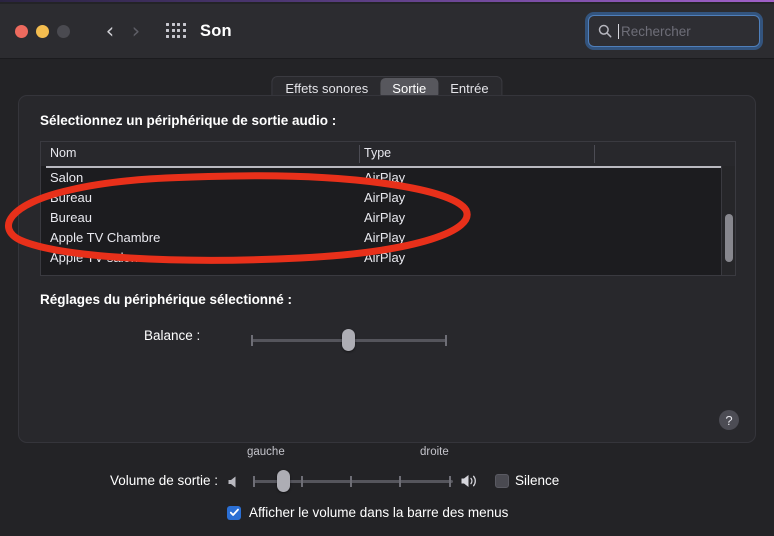 The height and width of the screenshot is (536, 774). What do you see at coordinates (283, 481) in the screenshot?
I see `volume-slider-thumb` at bounding box center [283, 481].